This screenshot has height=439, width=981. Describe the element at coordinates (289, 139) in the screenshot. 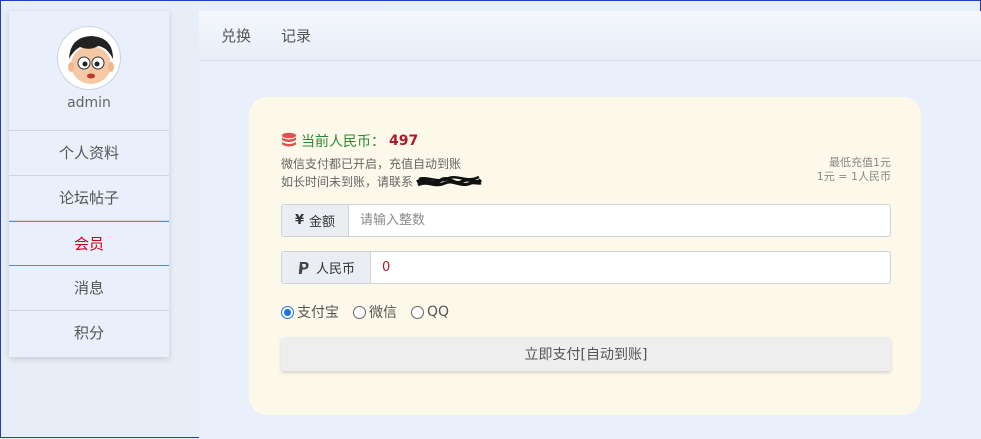

I see `coin-stack-icon` at that location.